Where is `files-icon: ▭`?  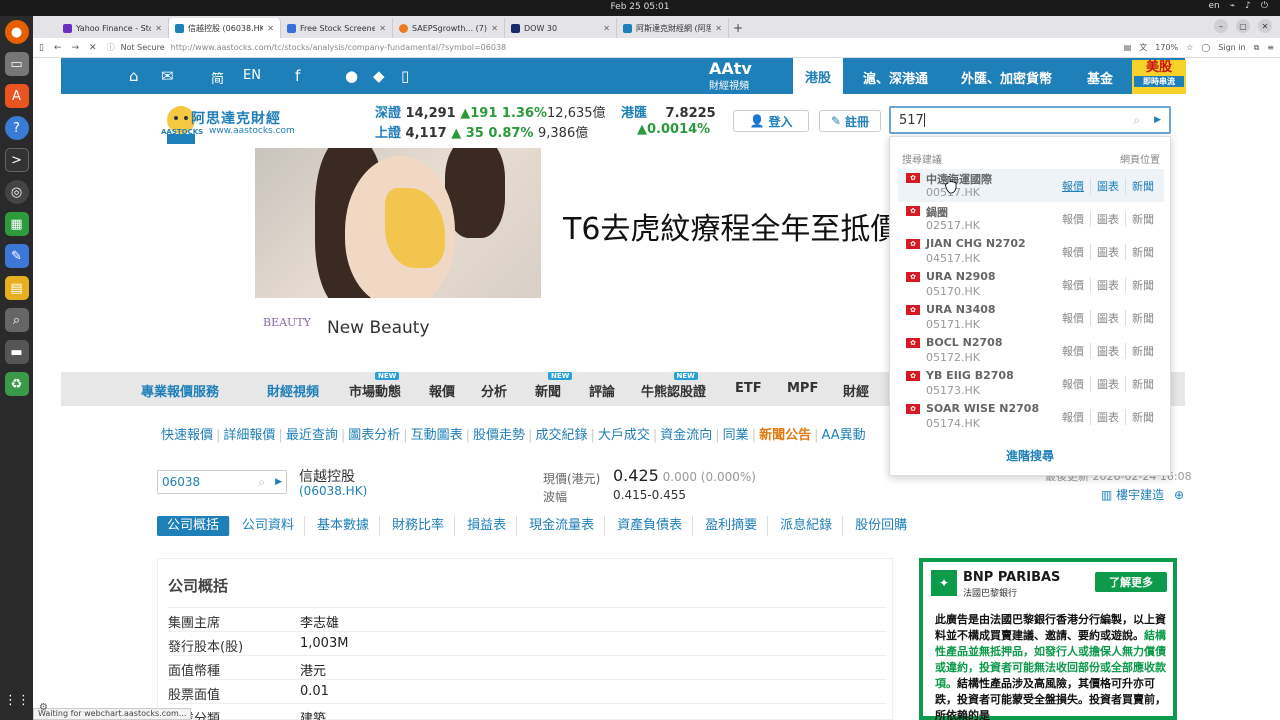
files-icon: ▭ is located at coordinates (16, 64).